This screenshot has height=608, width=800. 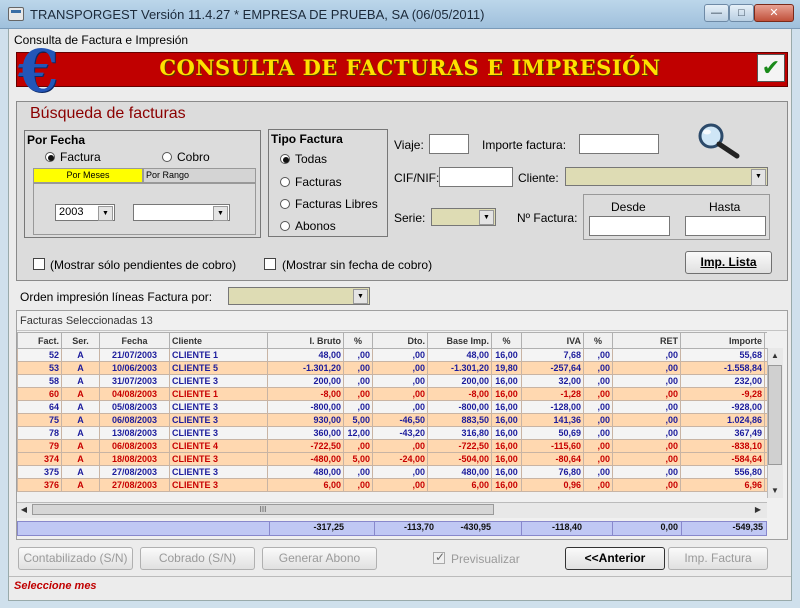 What do you see at coordinates (552, 446) in the screenshot?
I see `table-cell-iva: -115,60` at bounding box center [552, 446].